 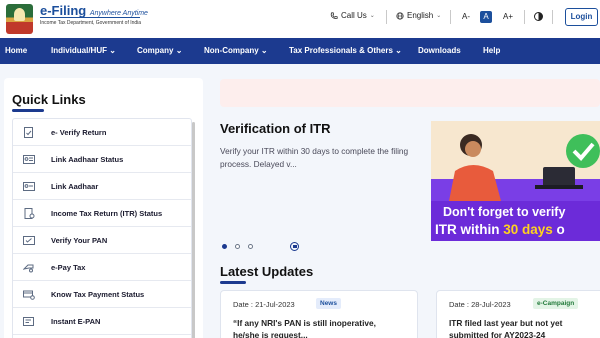 What do you see at coordinates (410, 93) in the screenshot?
I see `alert-banner` at bounding box center [410, 93].